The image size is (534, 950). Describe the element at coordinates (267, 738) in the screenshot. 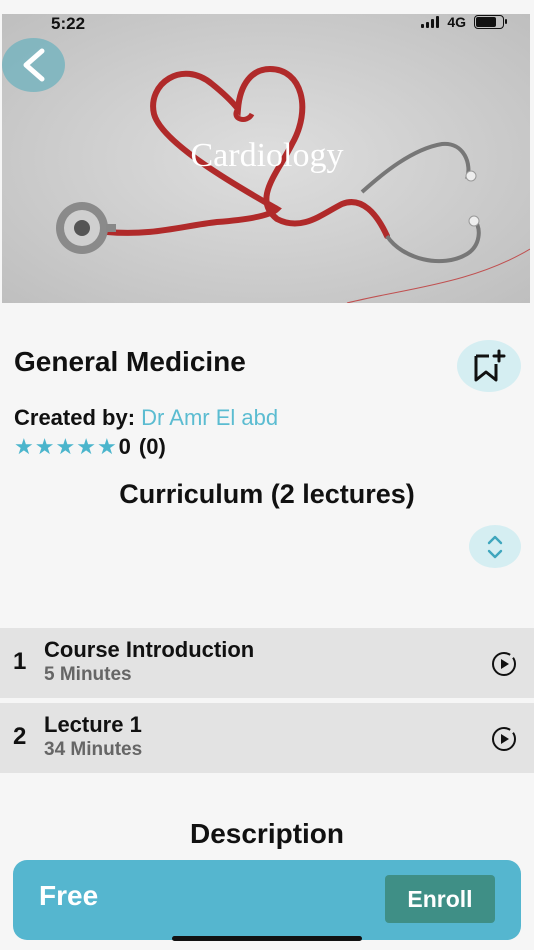

I see `lecture-row: 2 Lecture 1 34 Minutes` at that location.